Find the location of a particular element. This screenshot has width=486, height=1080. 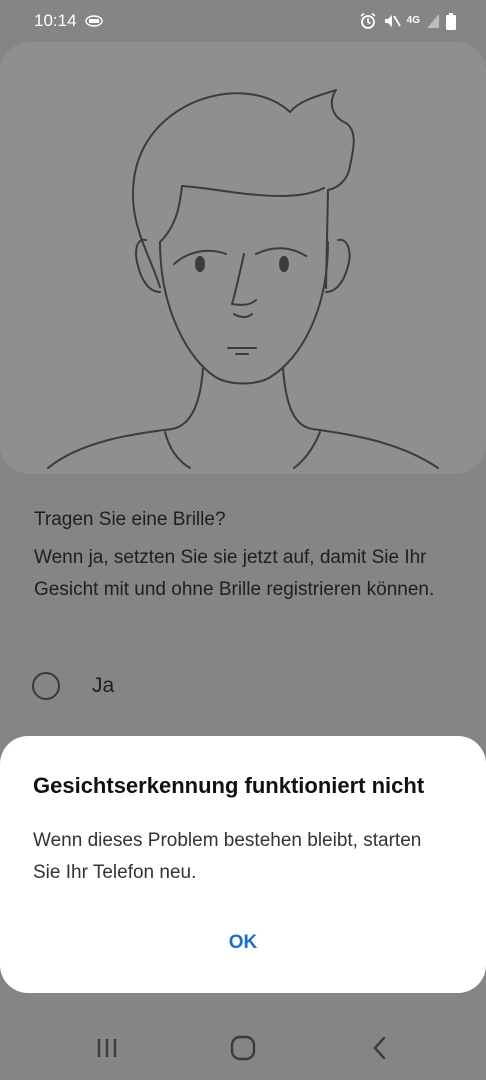

signal-icon is located at coordinates (433, 21).